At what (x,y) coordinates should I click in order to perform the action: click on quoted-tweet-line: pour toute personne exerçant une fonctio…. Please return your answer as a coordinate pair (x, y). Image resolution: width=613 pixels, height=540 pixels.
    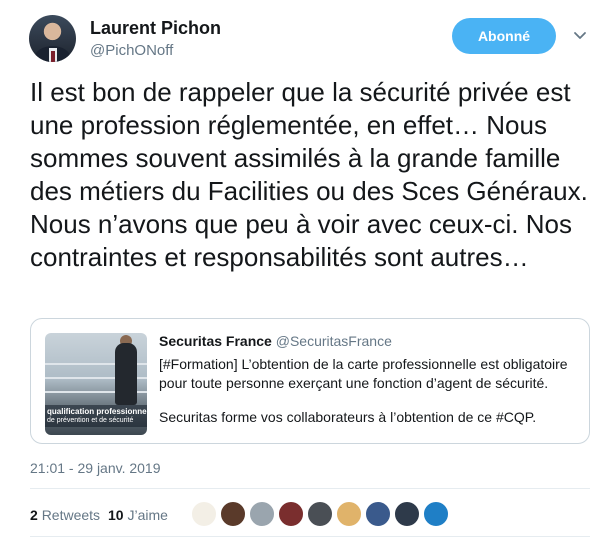
    Looking at the image, I should click on (354, 383).